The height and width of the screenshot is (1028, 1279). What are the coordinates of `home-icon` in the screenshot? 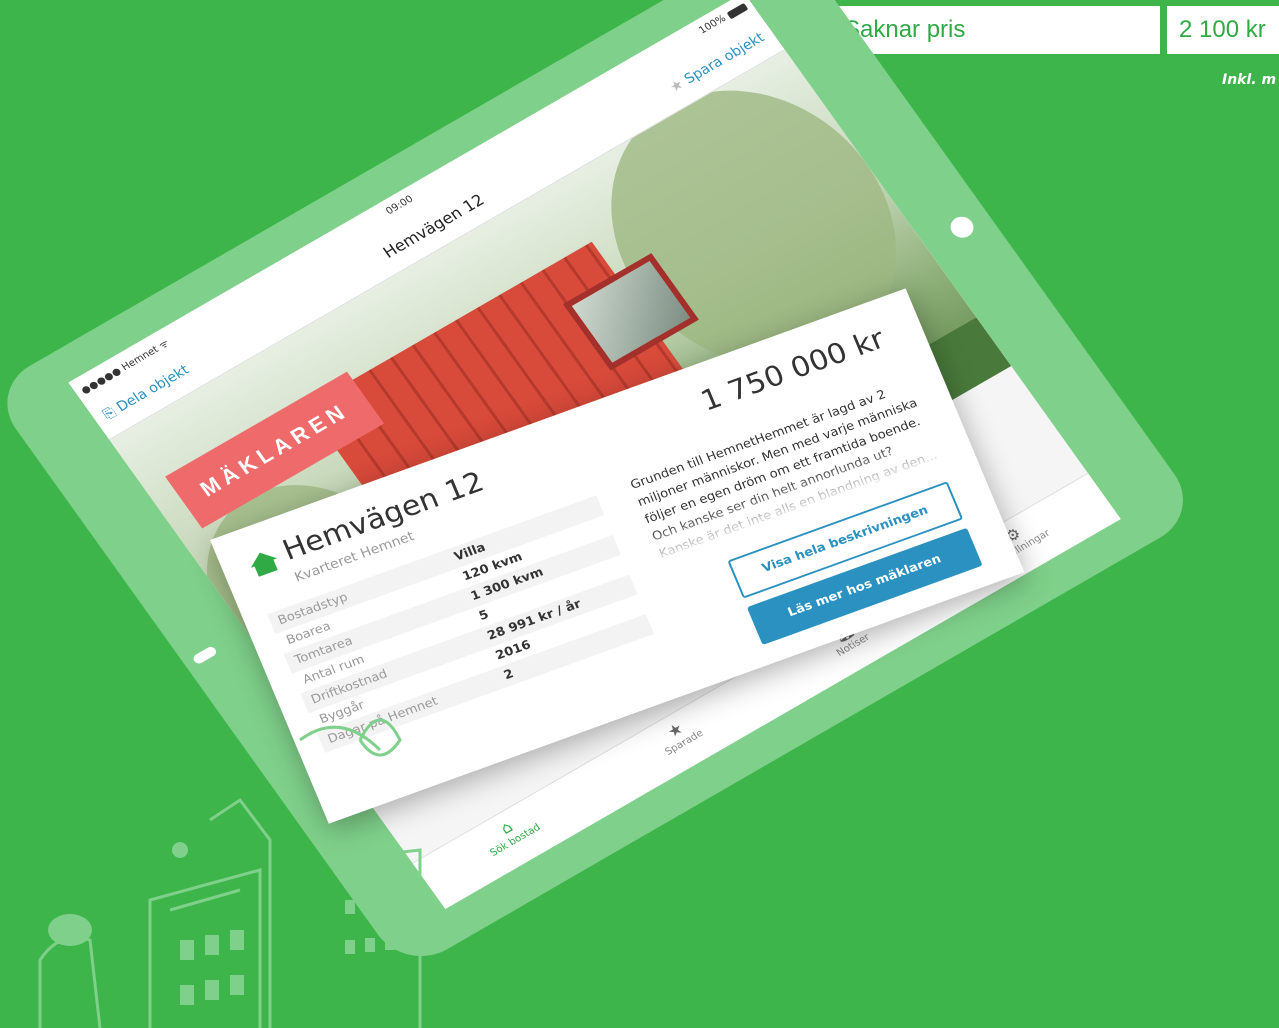 It's located at (264, 564).